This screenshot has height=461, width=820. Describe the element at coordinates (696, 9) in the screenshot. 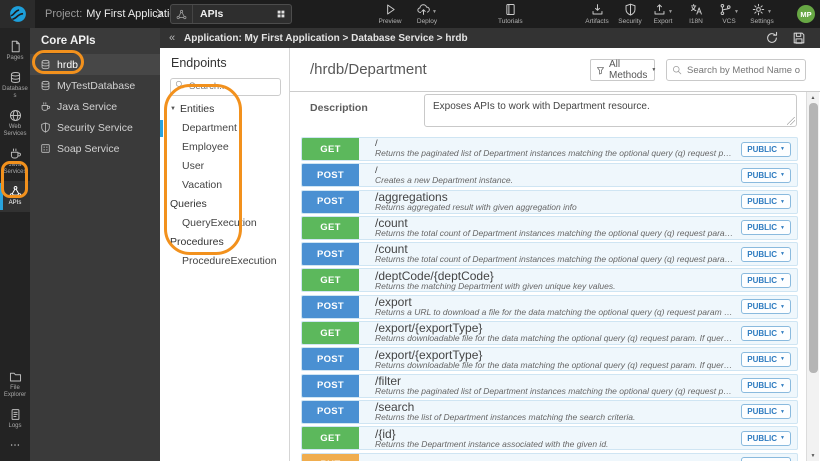

I see `i18n-icon` at that location.